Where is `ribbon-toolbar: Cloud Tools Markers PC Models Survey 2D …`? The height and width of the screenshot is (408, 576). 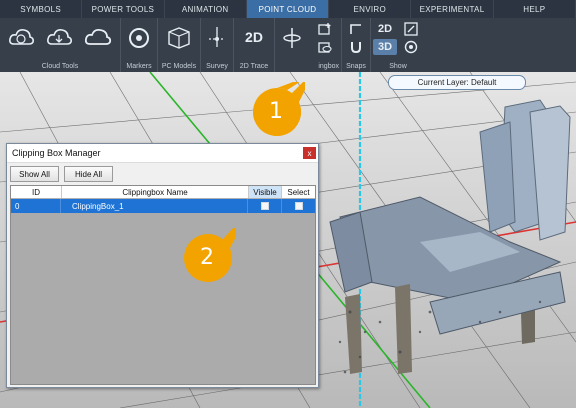
ribbon-toolbar: Cloud Tools Markers PC Models Survey 2D … is located at coordinates (288, 45).